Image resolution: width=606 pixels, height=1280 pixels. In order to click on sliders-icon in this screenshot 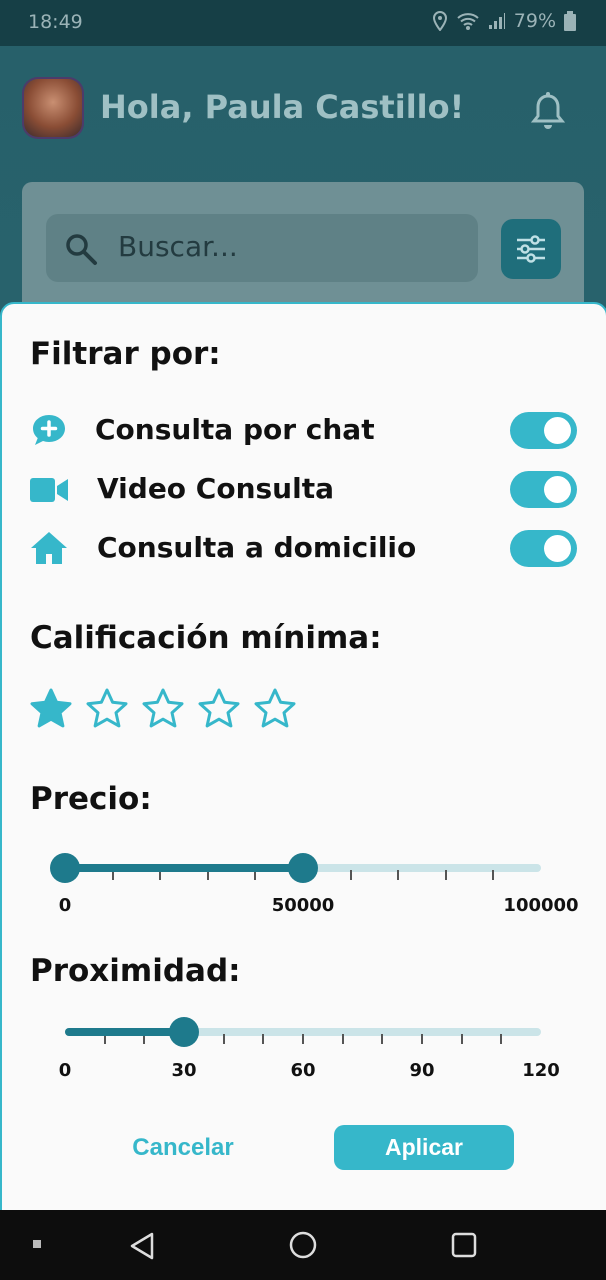, I will do `click(531, 249)`.